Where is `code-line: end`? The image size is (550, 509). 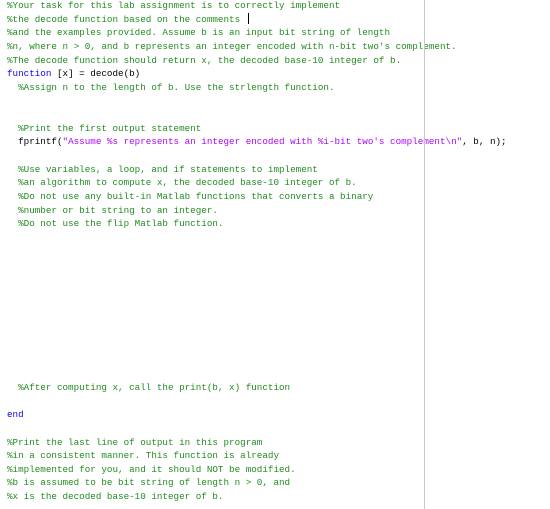
code-line: end is located at coordinates (257, 415).